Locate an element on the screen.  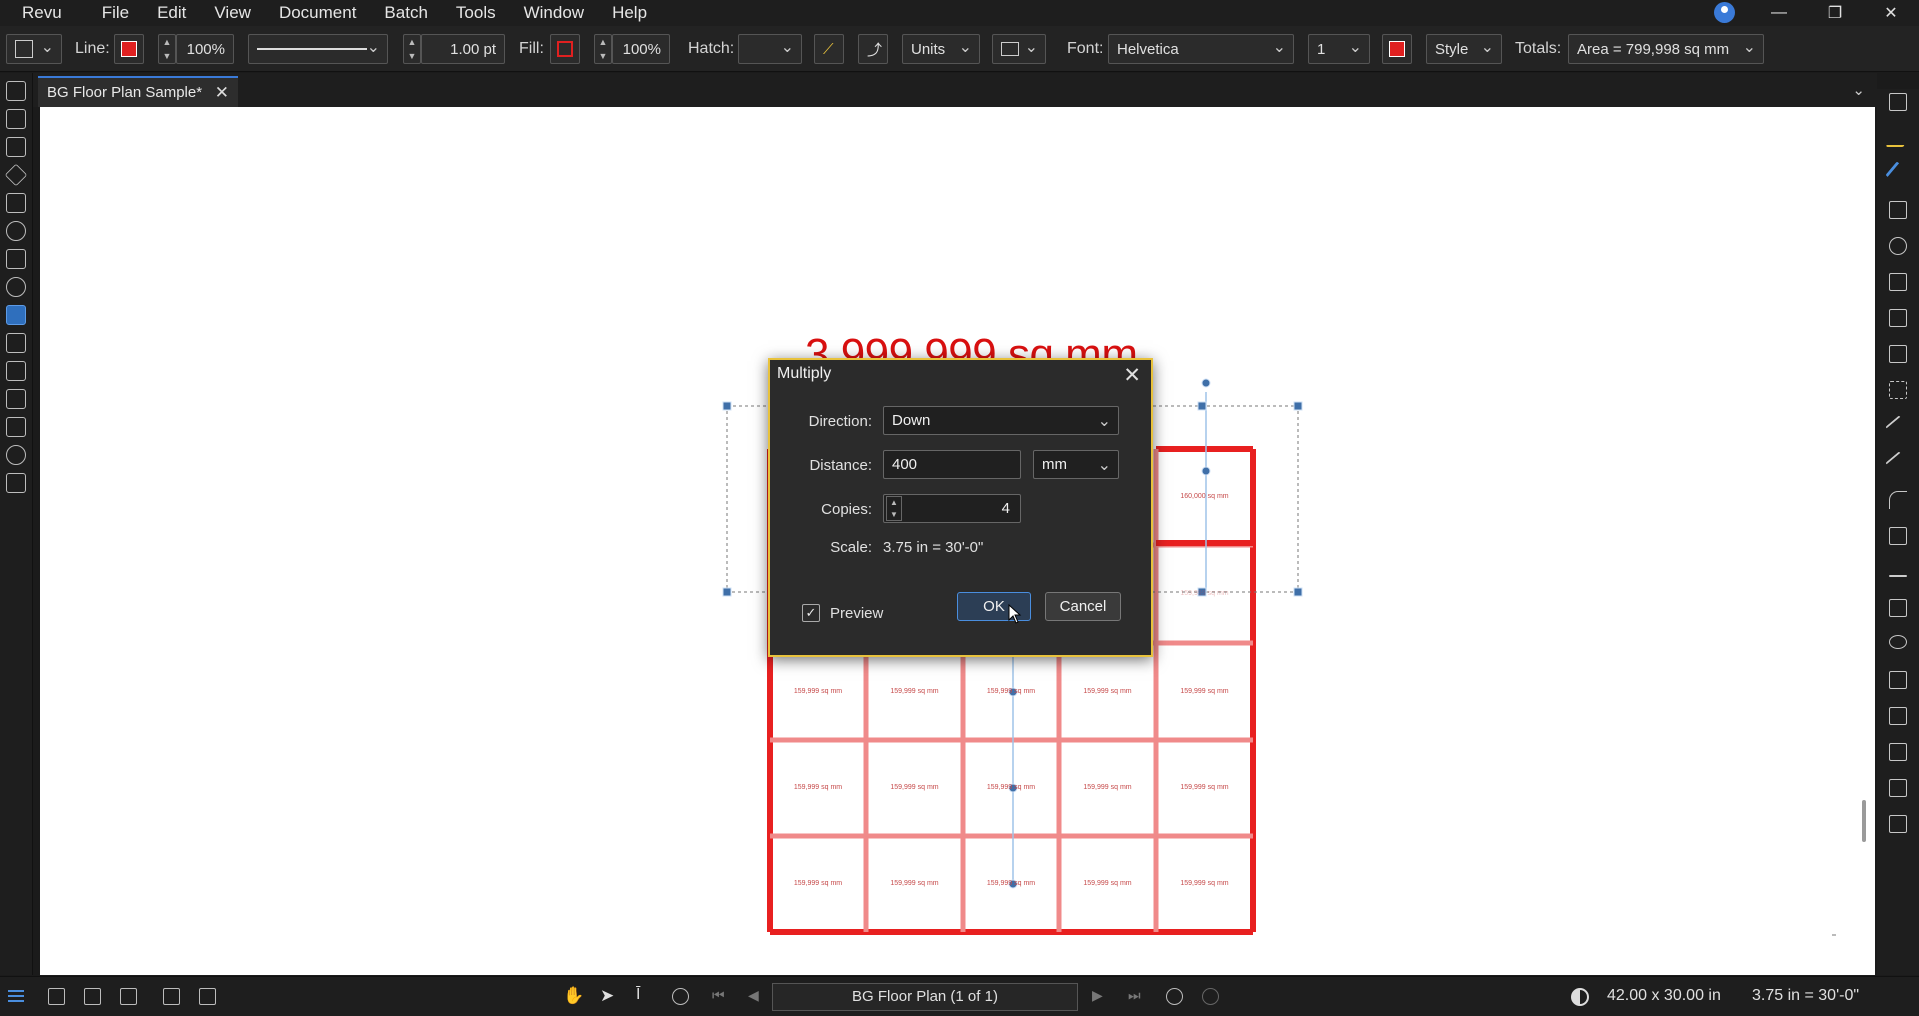
split-vertical-icon is located at coordinates (92, 996).